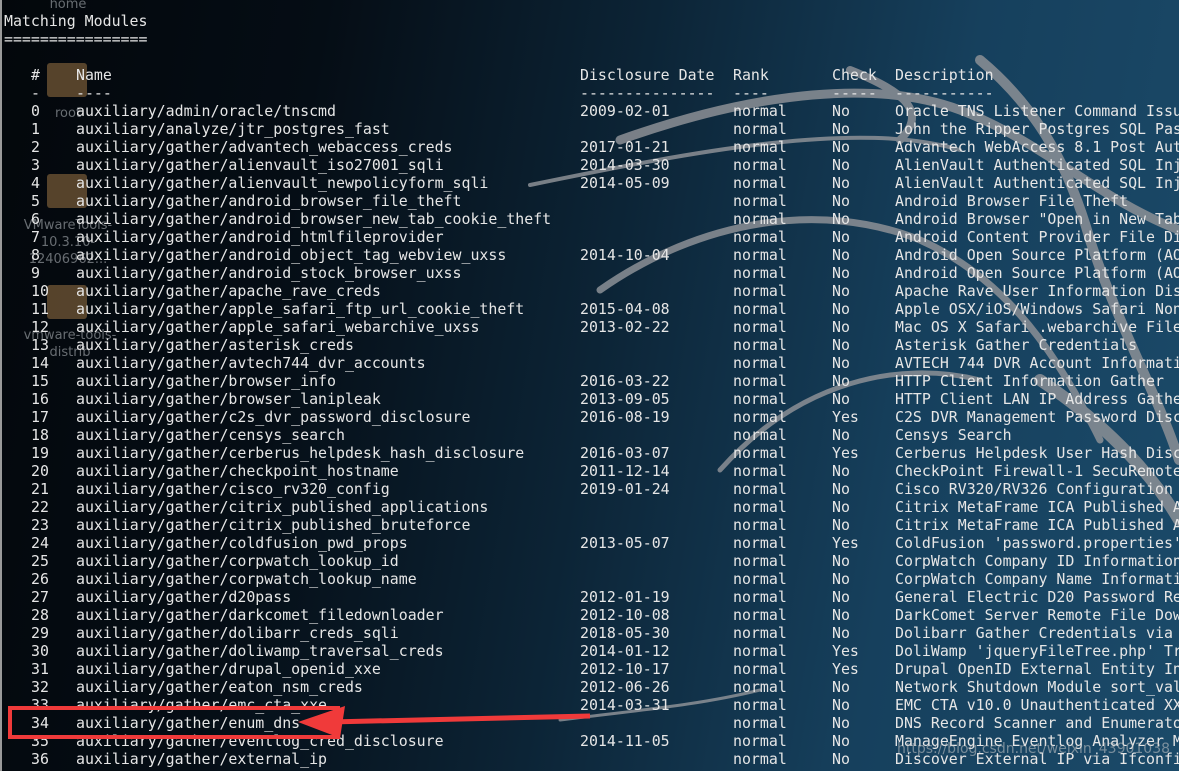 The image size is (1179, 771). What do you see at coordinates (174, 722) in the screenshot?
I see `highlight-box` at bounding box center [174, 722].